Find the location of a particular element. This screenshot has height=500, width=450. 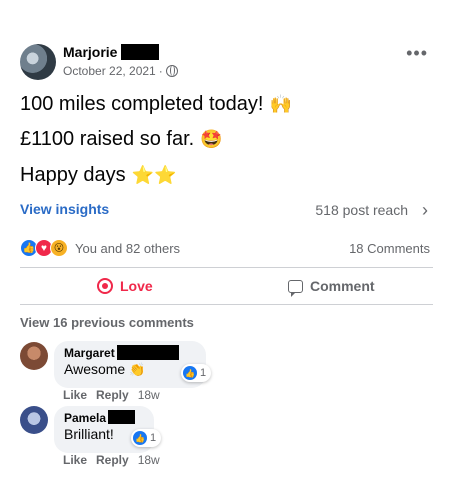

comment-text: Awesome 👏 is located at coordinates (130, 369).